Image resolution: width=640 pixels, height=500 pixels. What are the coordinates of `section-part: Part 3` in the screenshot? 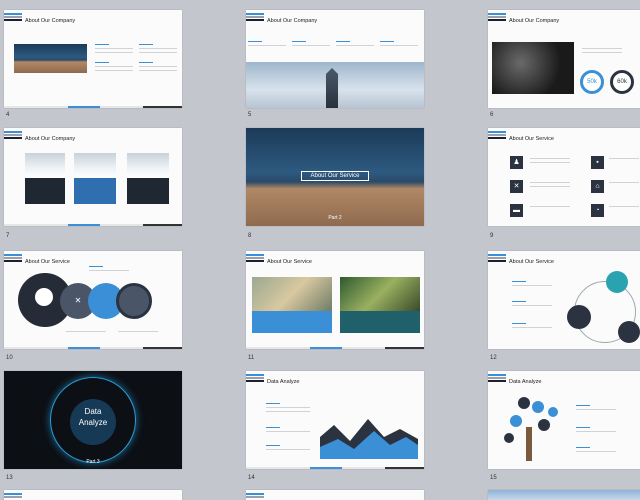 It's located at (93, 462).